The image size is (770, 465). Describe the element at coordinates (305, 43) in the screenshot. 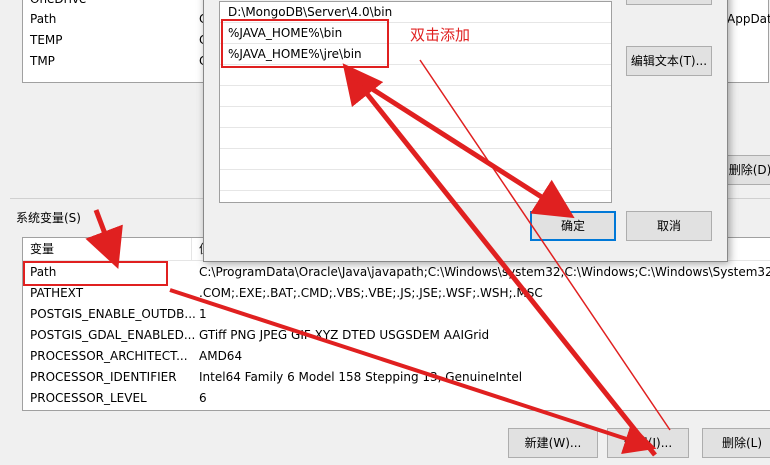

I see `highlight-new-entries` at that location.